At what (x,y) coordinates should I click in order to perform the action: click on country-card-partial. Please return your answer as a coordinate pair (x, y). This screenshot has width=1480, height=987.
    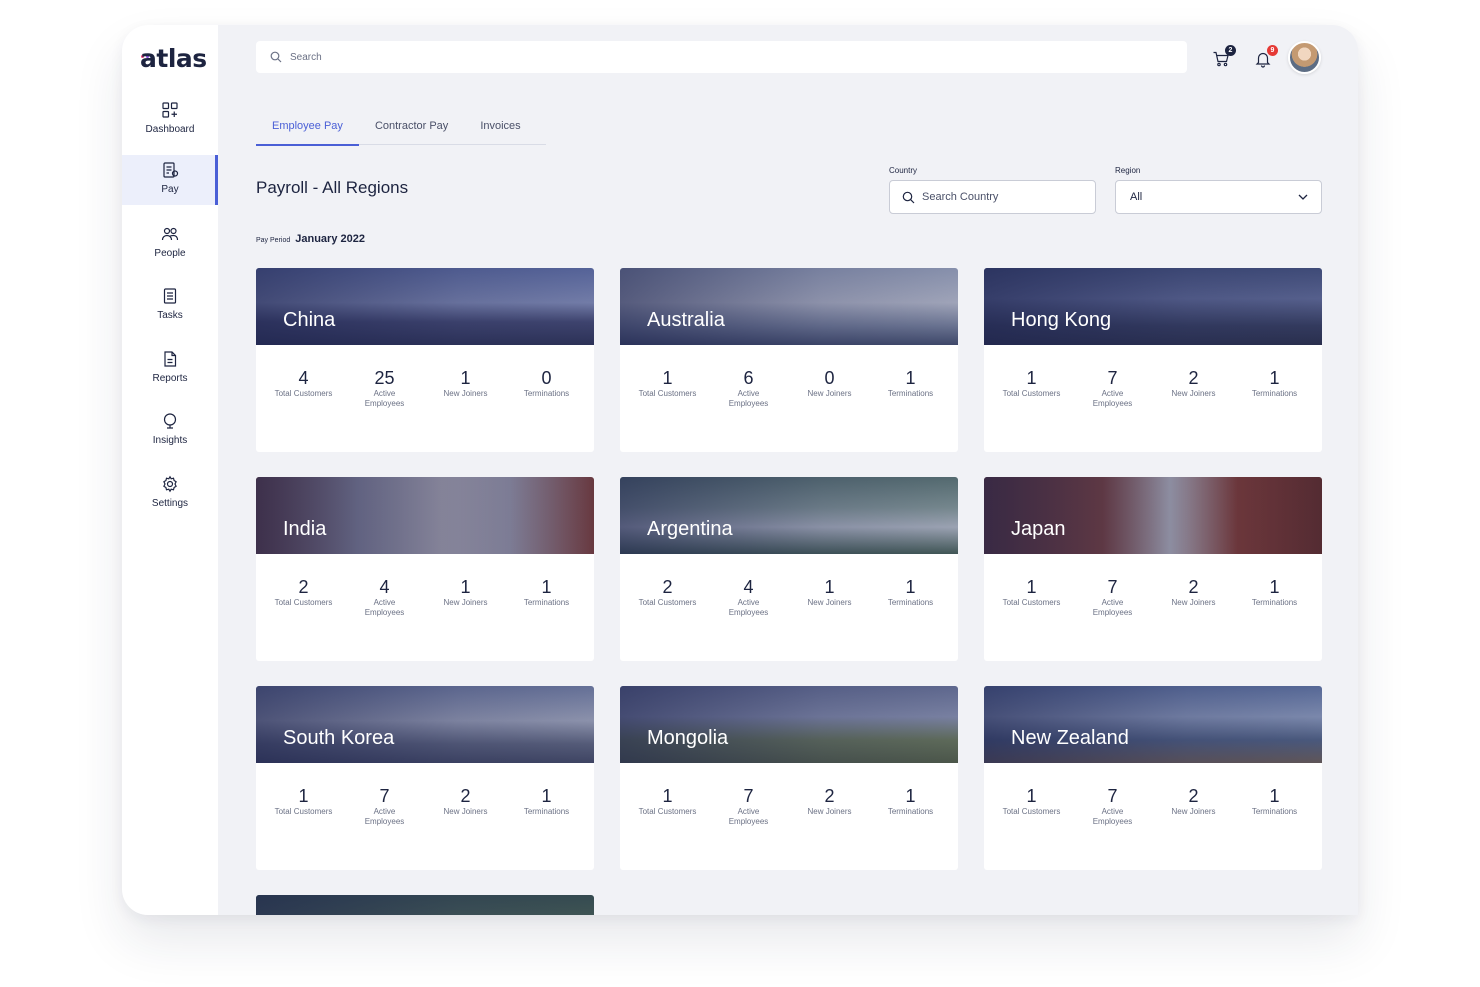
    Looking at the image, I should click on (425, 905).